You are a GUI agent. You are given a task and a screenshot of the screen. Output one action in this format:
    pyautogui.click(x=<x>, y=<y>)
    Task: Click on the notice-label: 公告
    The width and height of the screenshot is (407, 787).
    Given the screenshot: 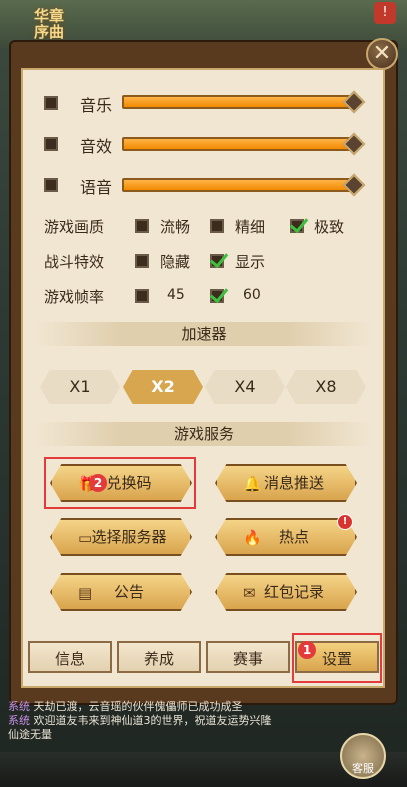 What is the action you would take?
    pyautogui.click(x=128, y=592)
    